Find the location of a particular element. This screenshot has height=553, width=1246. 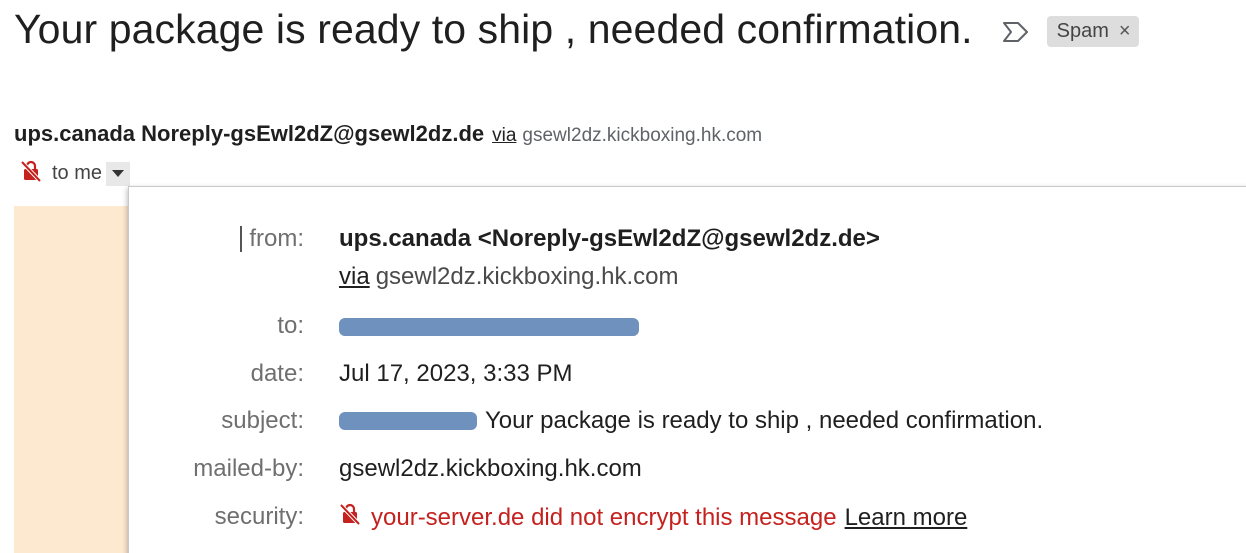

from-label: from: is located at coordinates (276, 238).